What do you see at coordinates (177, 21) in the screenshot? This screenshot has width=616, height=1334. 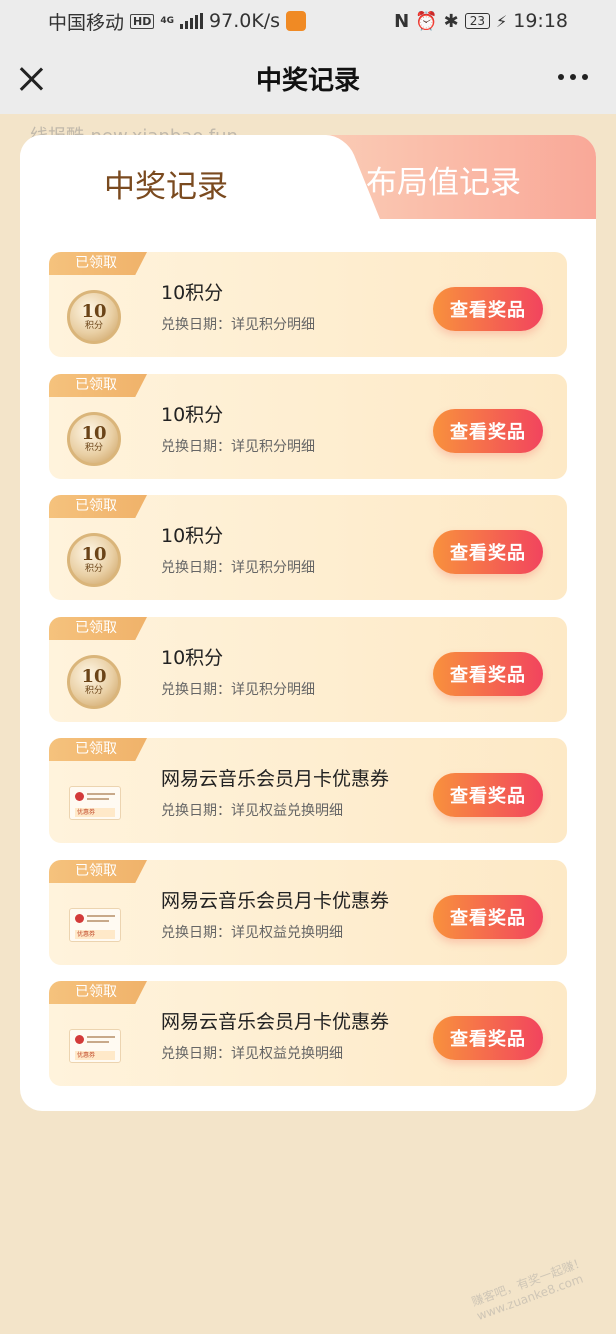 I see `status-left: 中国移动 HD 4G 97.0K/s` at bounding box center [177, 21].